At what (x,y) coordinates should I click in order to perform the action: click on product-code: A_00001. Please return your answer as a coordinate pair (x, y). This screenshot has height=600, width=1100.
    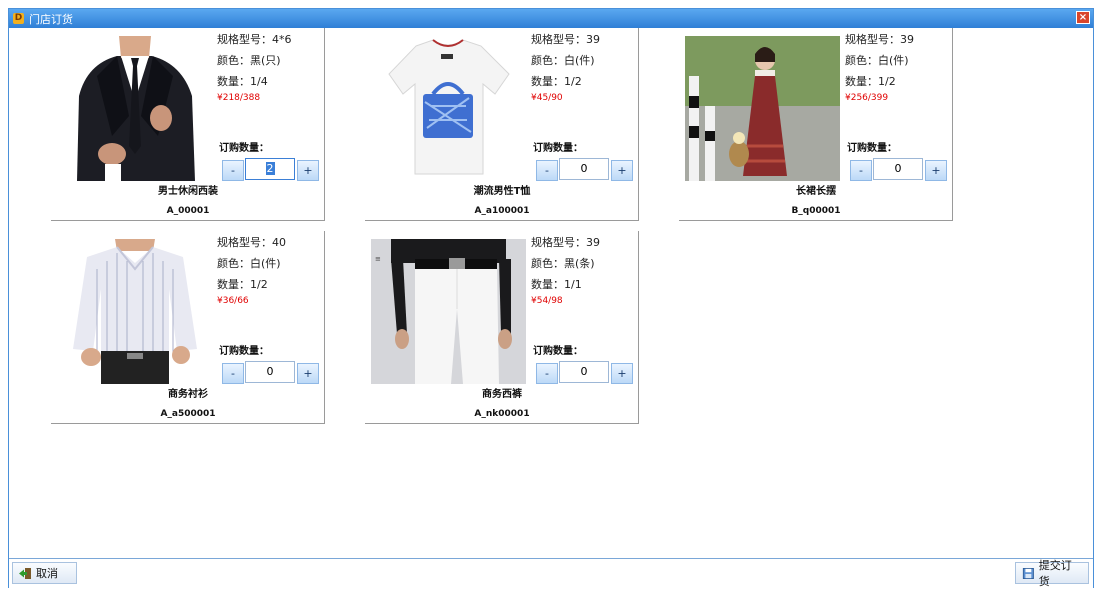
    Looking at the image, I should click on (188, 211).